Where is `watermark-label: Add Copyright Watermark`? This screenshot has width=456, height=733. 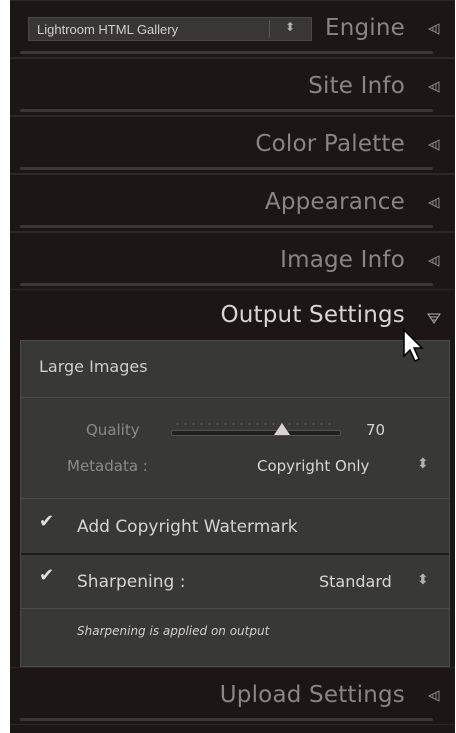
watermark-label: Add Copyright Watermark is located at coordinates (187, 527).